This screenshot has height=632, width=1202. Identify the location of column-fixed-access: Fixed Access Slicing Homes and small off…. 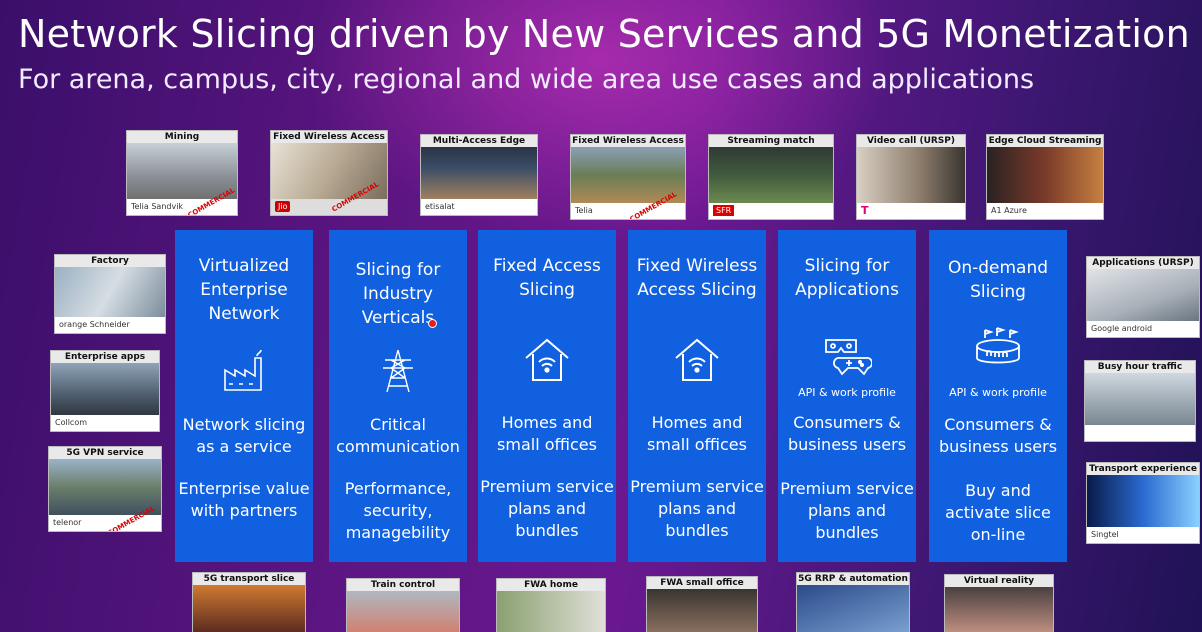
(547, 396).